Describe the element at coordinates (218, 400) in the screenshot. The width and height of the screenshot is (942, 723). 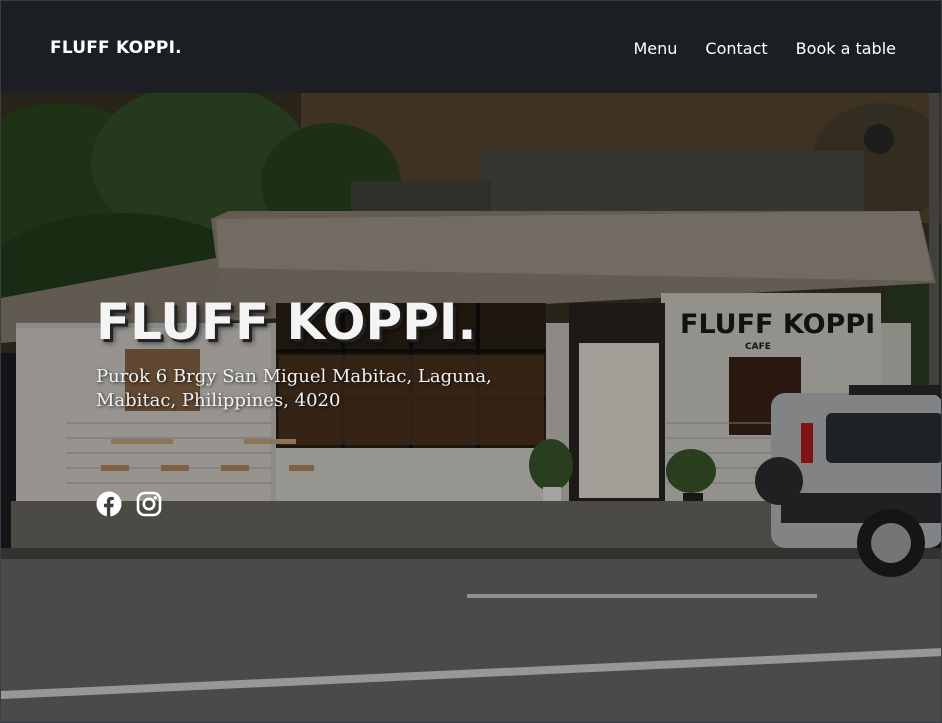
I see `address-line-2: Mabitac, Philippines, 4020` at that location.